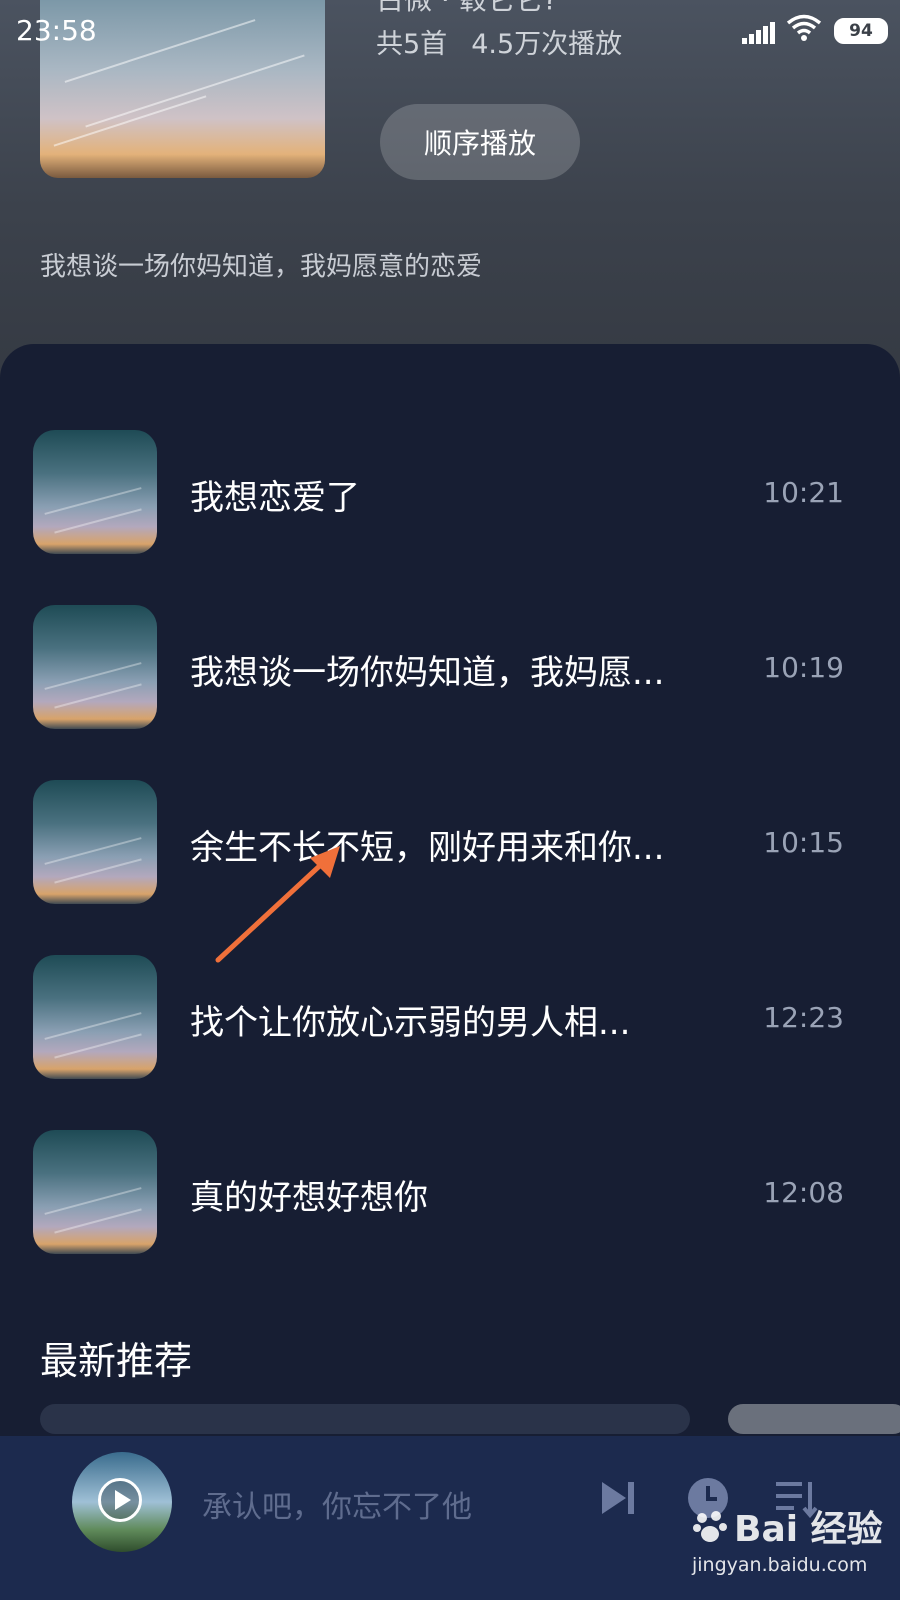 This screenshot has height=1600, width=900. I want to click on sequential-play-button: 顺序播放, so click(480, 142).